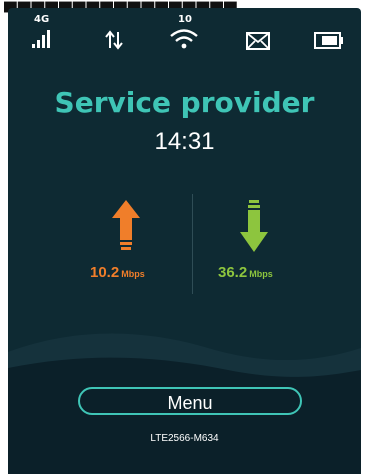 This screenshot has height=474, width=369. What do you see at coordinates (258, 41) in the screenshot?
I see `mail-icon` at bounding box center [258, 41].